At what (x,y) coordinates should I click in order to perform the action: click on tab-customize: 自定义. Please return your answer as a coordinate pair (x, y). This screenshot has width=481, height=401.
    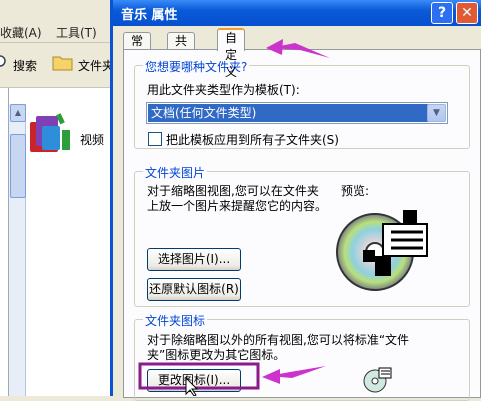
    Looking at the image, I should click on (231, 53).